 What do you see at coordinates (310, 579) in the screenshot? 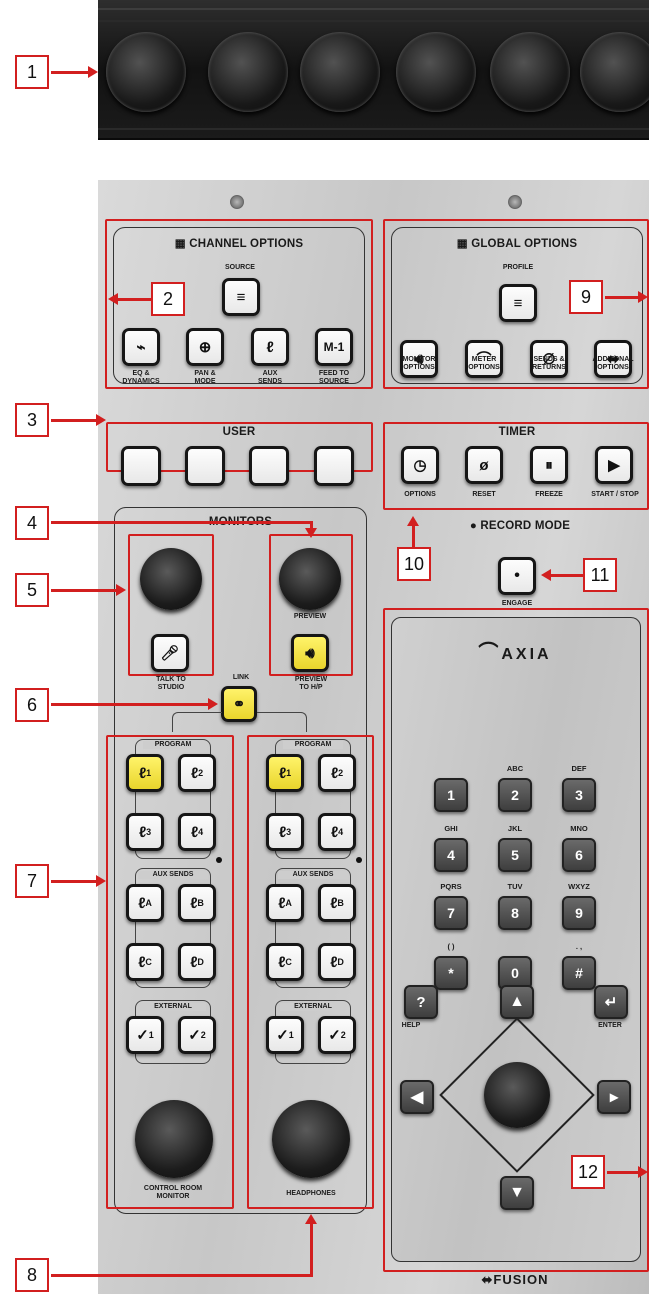
I see `preview-level-knob` at bounding box center [310, 579].